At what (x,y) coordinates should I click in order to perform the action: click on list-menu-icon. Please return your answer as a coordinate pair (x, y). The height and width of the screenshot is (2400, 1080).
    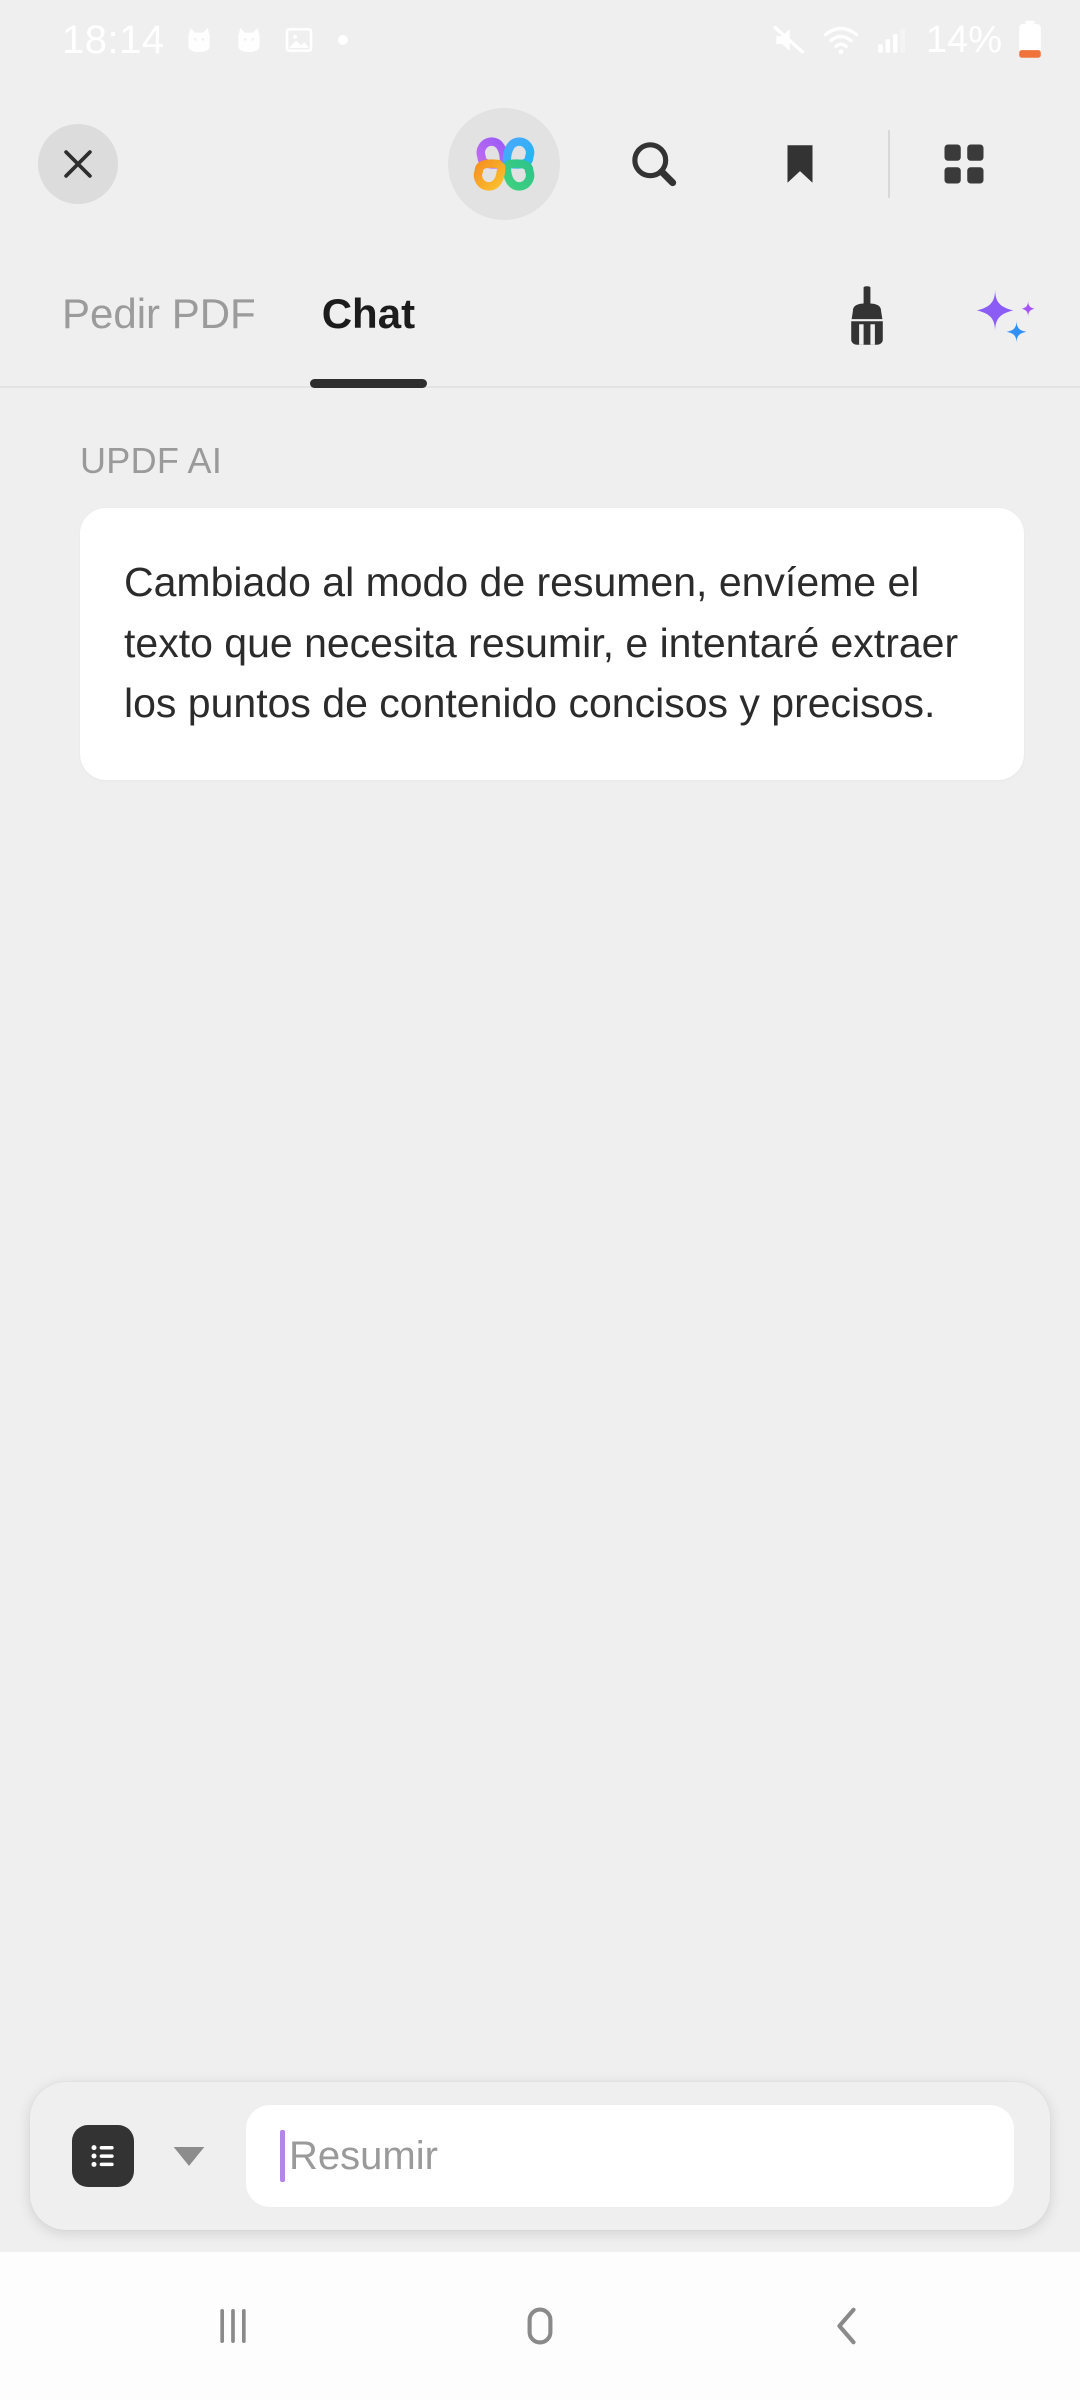
    Looking at the image, I should click on (102, 2156).